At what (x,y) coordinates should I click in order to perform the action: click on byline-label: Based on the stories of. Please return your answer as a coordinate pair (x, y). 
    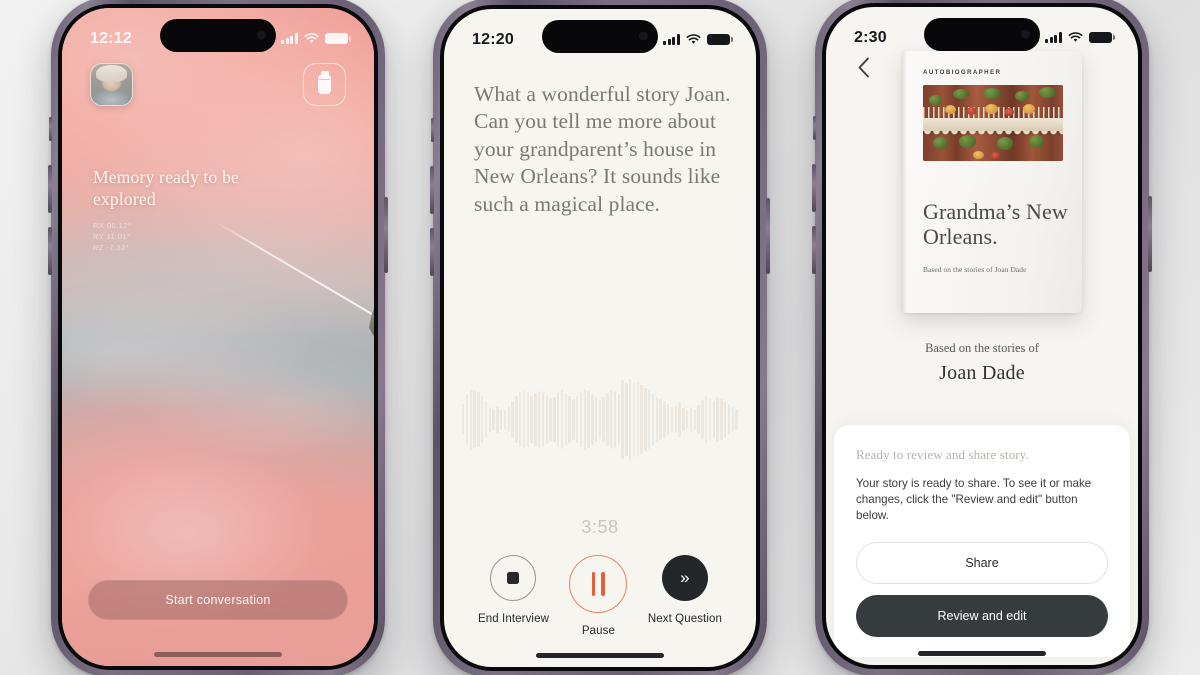
    Looking at the image, I should click on (982, 347).